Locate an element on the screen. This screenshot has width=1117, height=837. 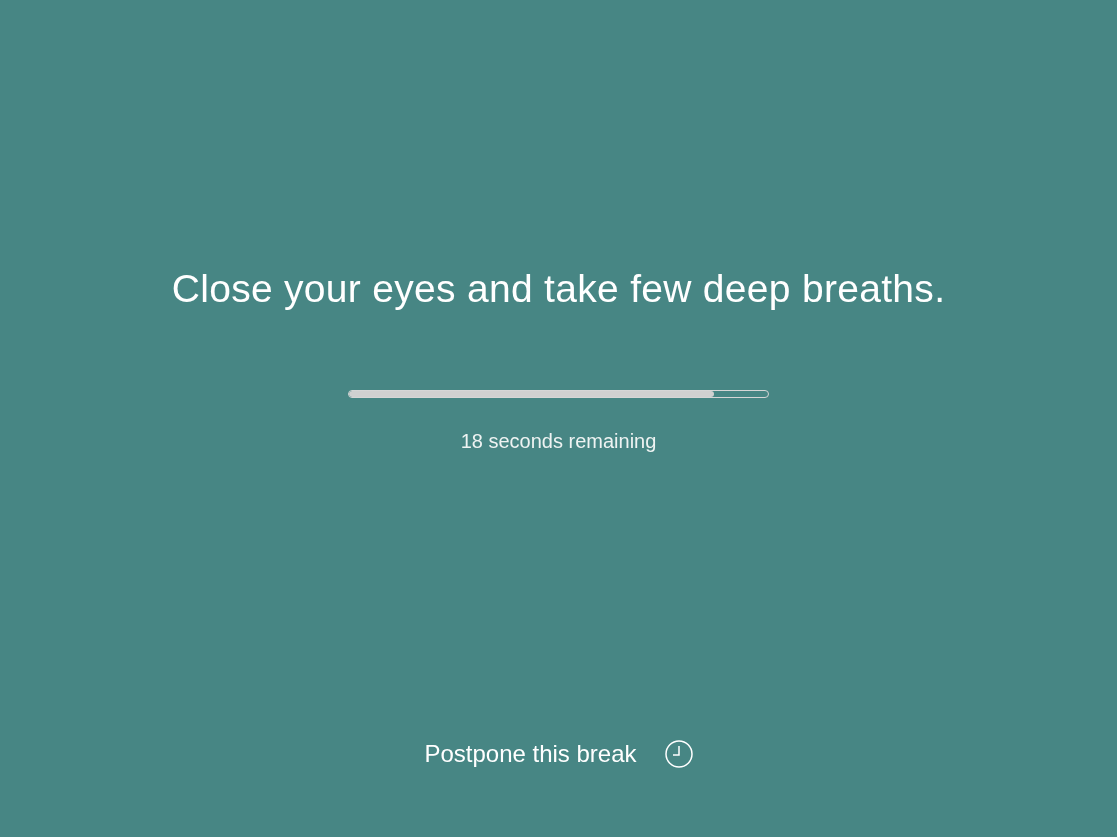
clock-icon is located at coordinates (678, 754).